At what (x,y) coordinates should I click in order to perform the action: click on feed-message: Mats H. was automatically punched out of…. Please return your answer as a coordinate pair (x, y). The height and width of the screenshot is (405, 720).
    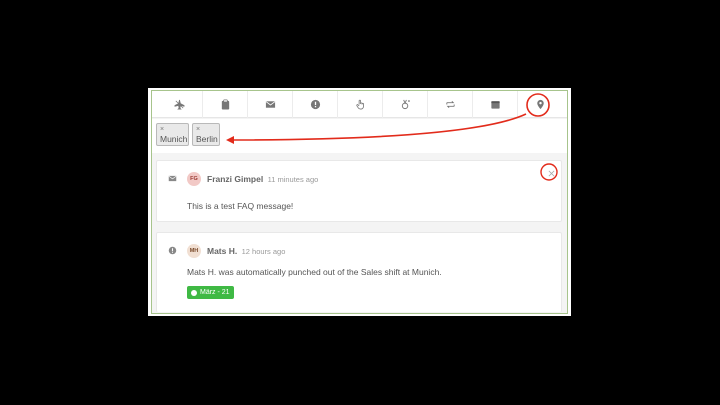
    Looking at the image, I should click on (314, 272).